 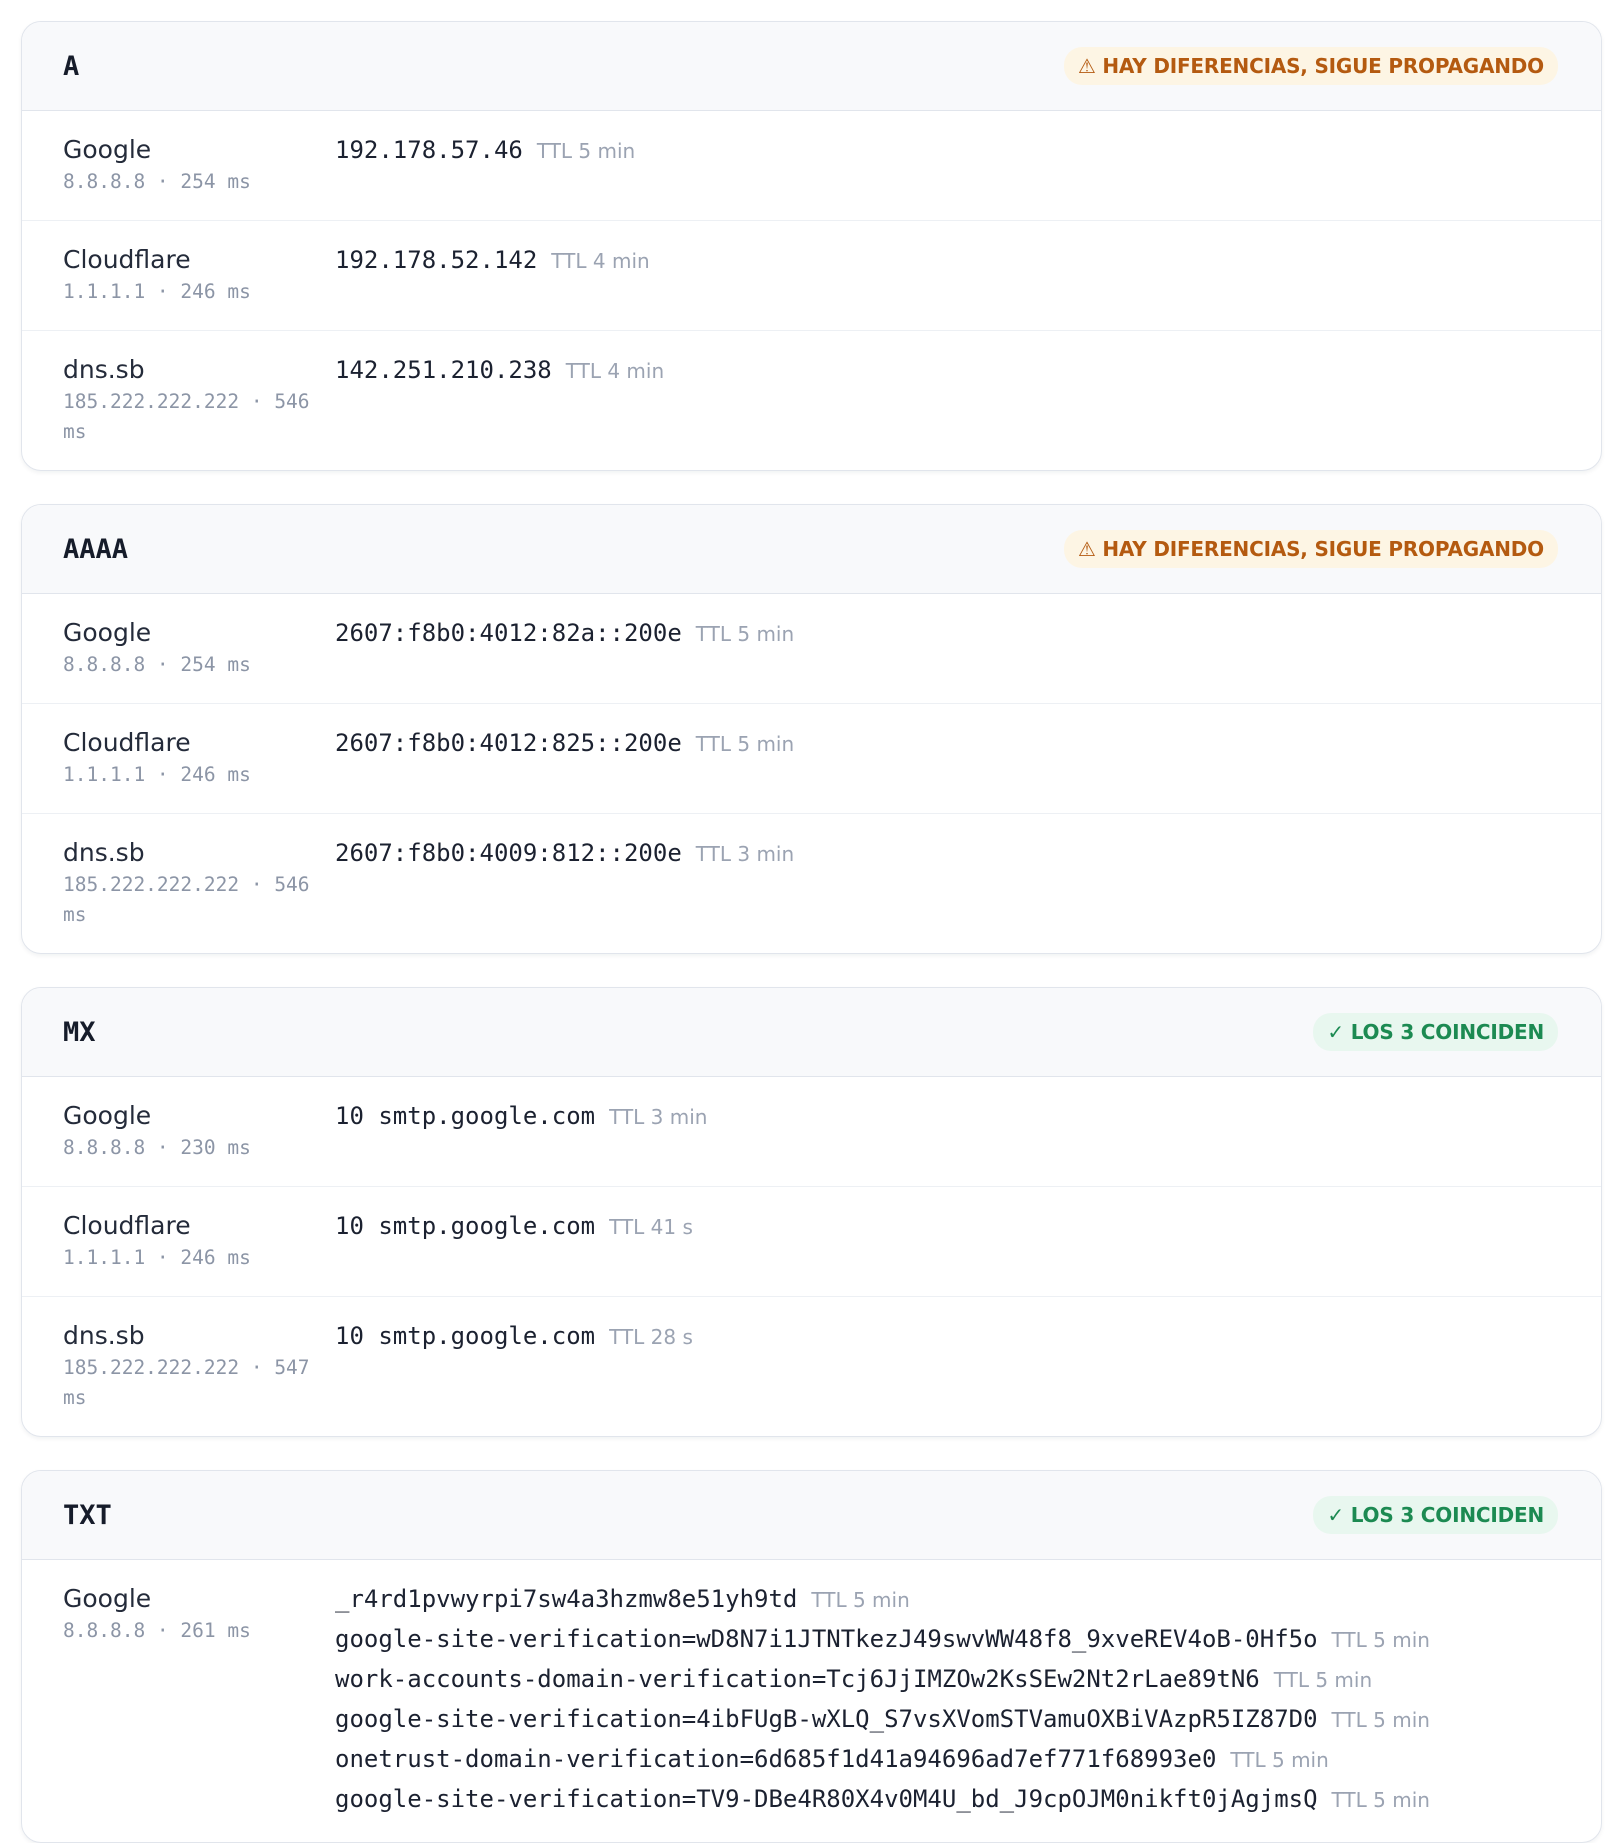 I want to click on record-values: 2607:f8b0:4012:82a::200e TTL 5 min, so click(x=968, y=649).